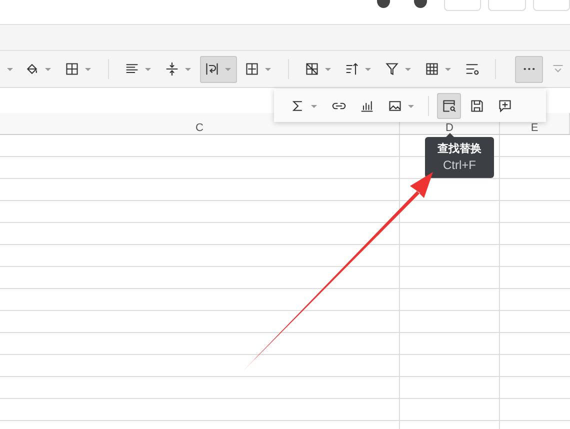  I want to click on filter-icon, so click(392, 69).